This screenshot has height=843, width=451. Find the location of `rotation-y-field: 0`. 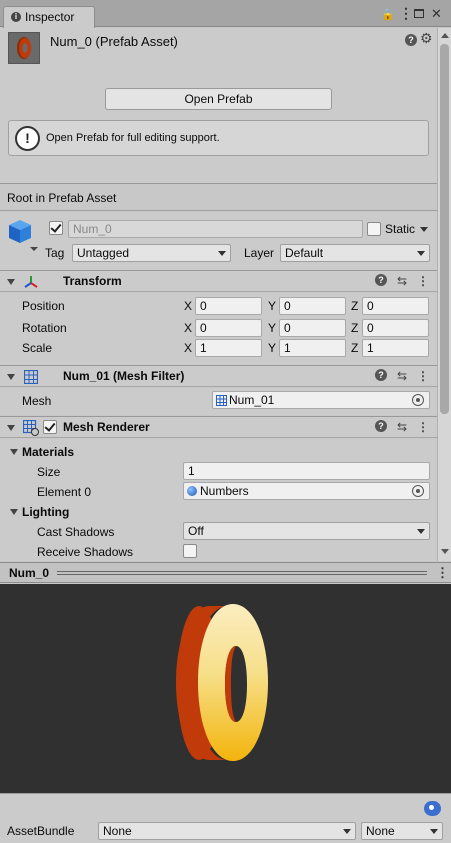

rotation-y-field: 0 is located at coordinates (312, 328).